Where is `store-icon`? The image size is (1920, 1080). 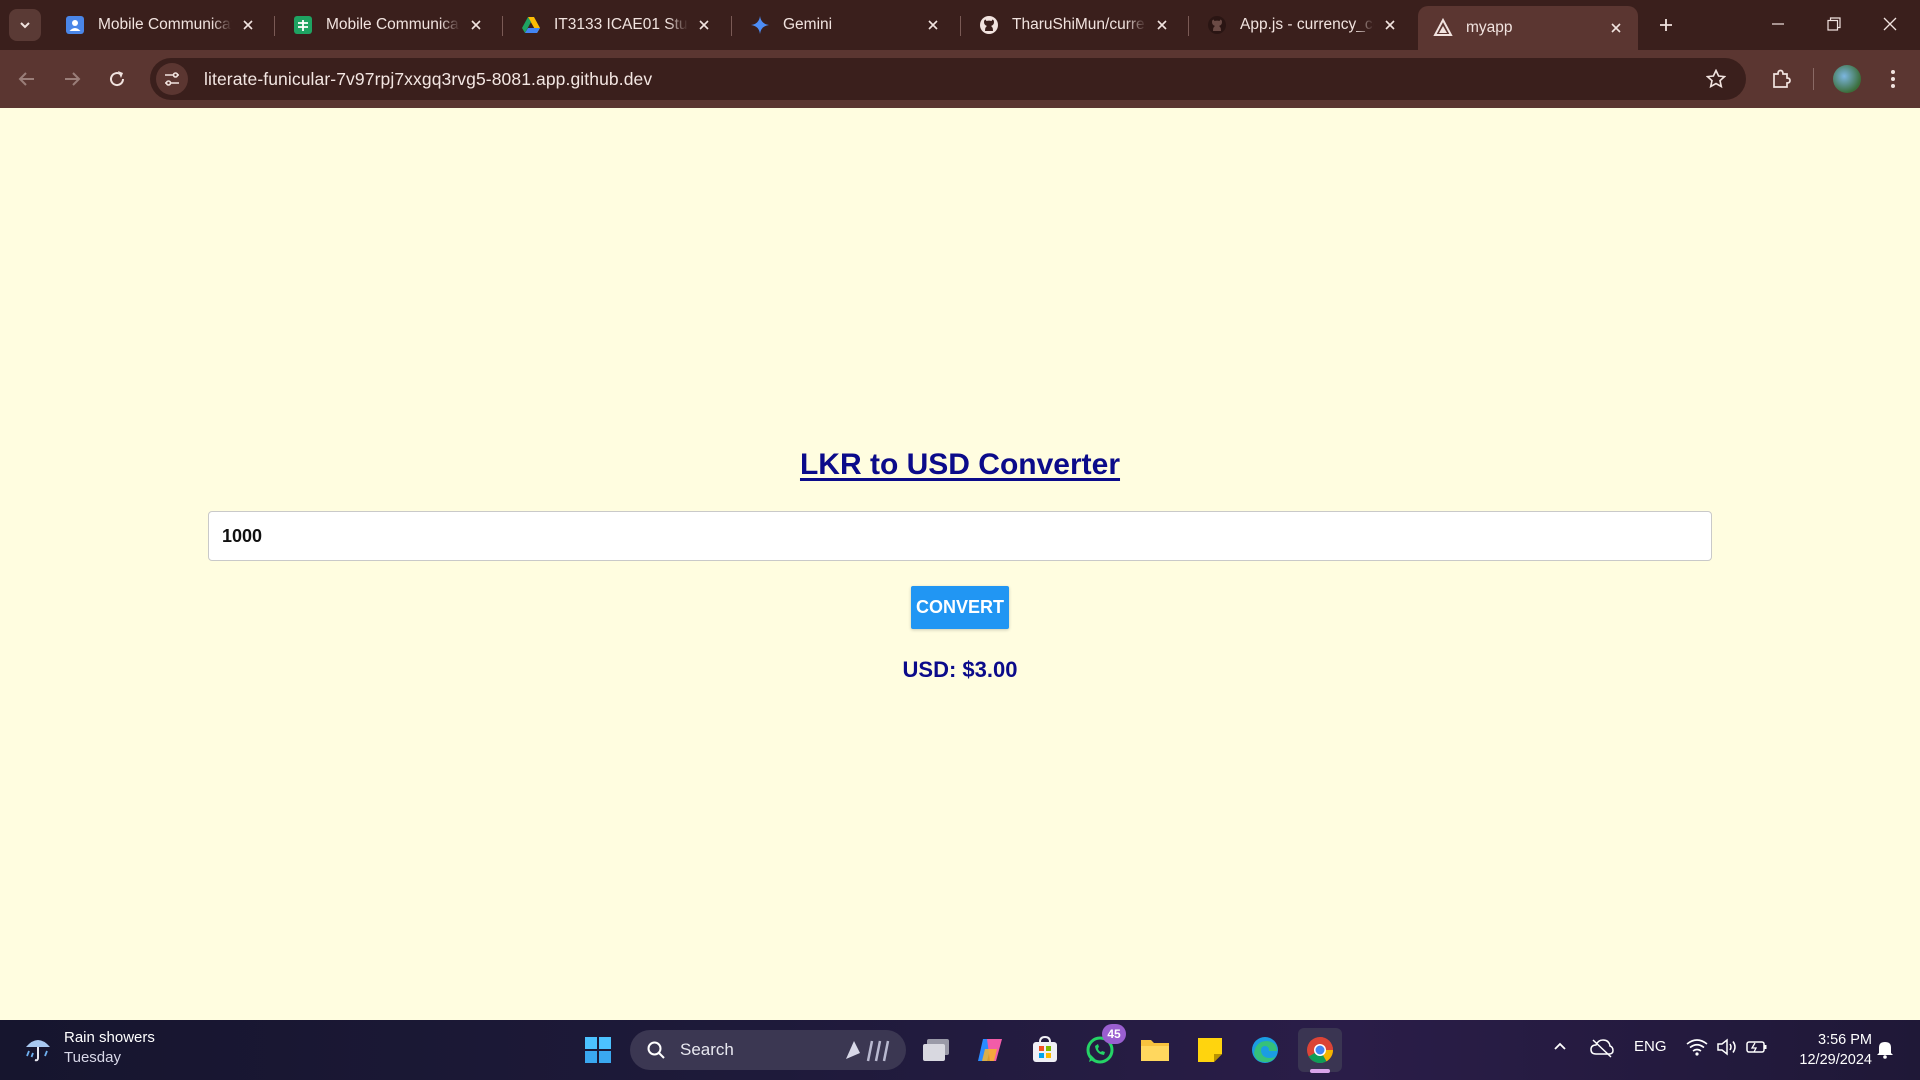
store-icon is located at coordinates (1045, 1049).